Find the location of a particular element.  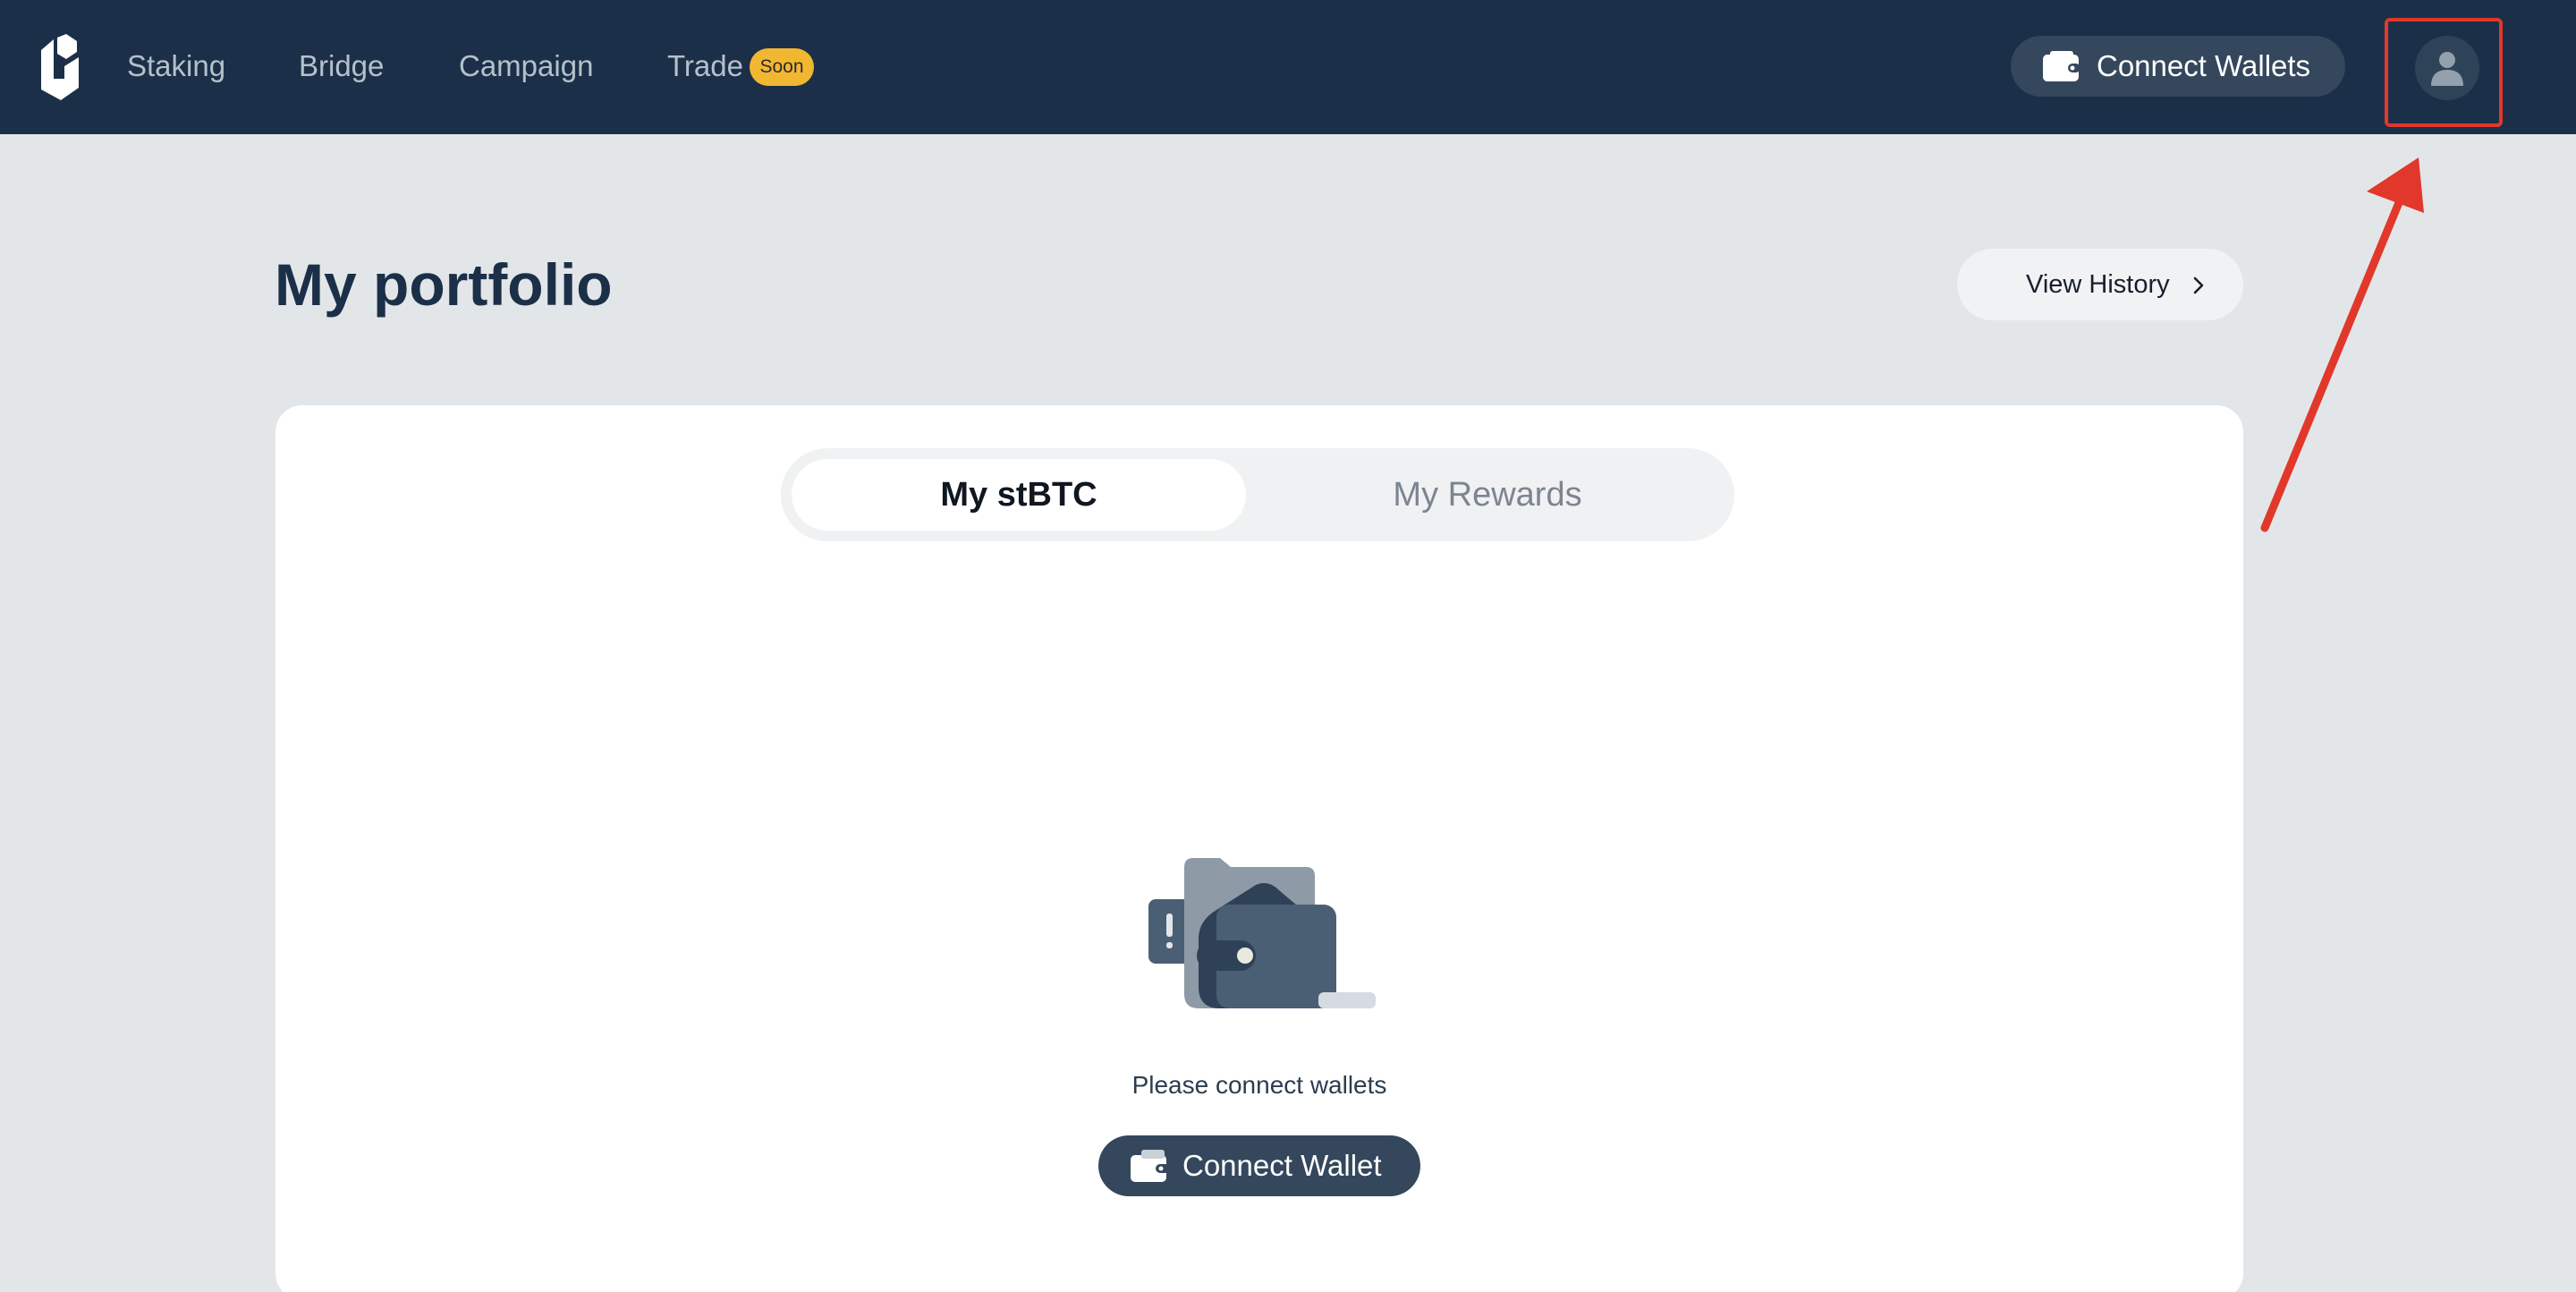

connect-wallets-label: Connect Wallets is located at coordinates (2204, 65).